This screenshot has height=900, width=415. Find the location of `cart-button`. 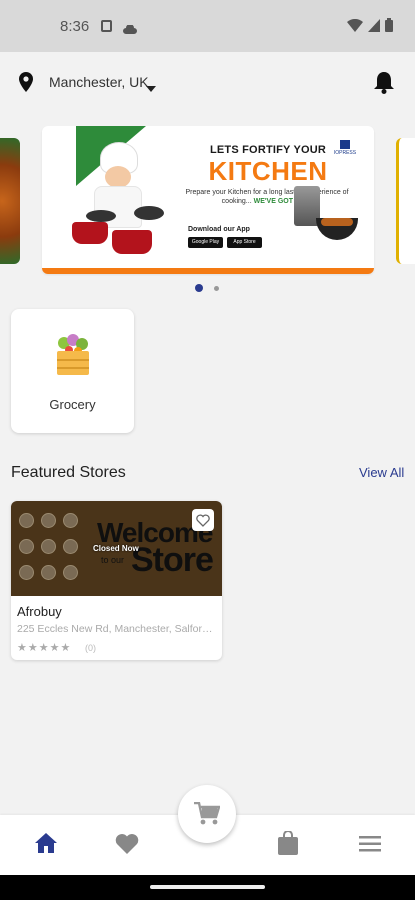

cart-button is located at coordinates (207, 814).